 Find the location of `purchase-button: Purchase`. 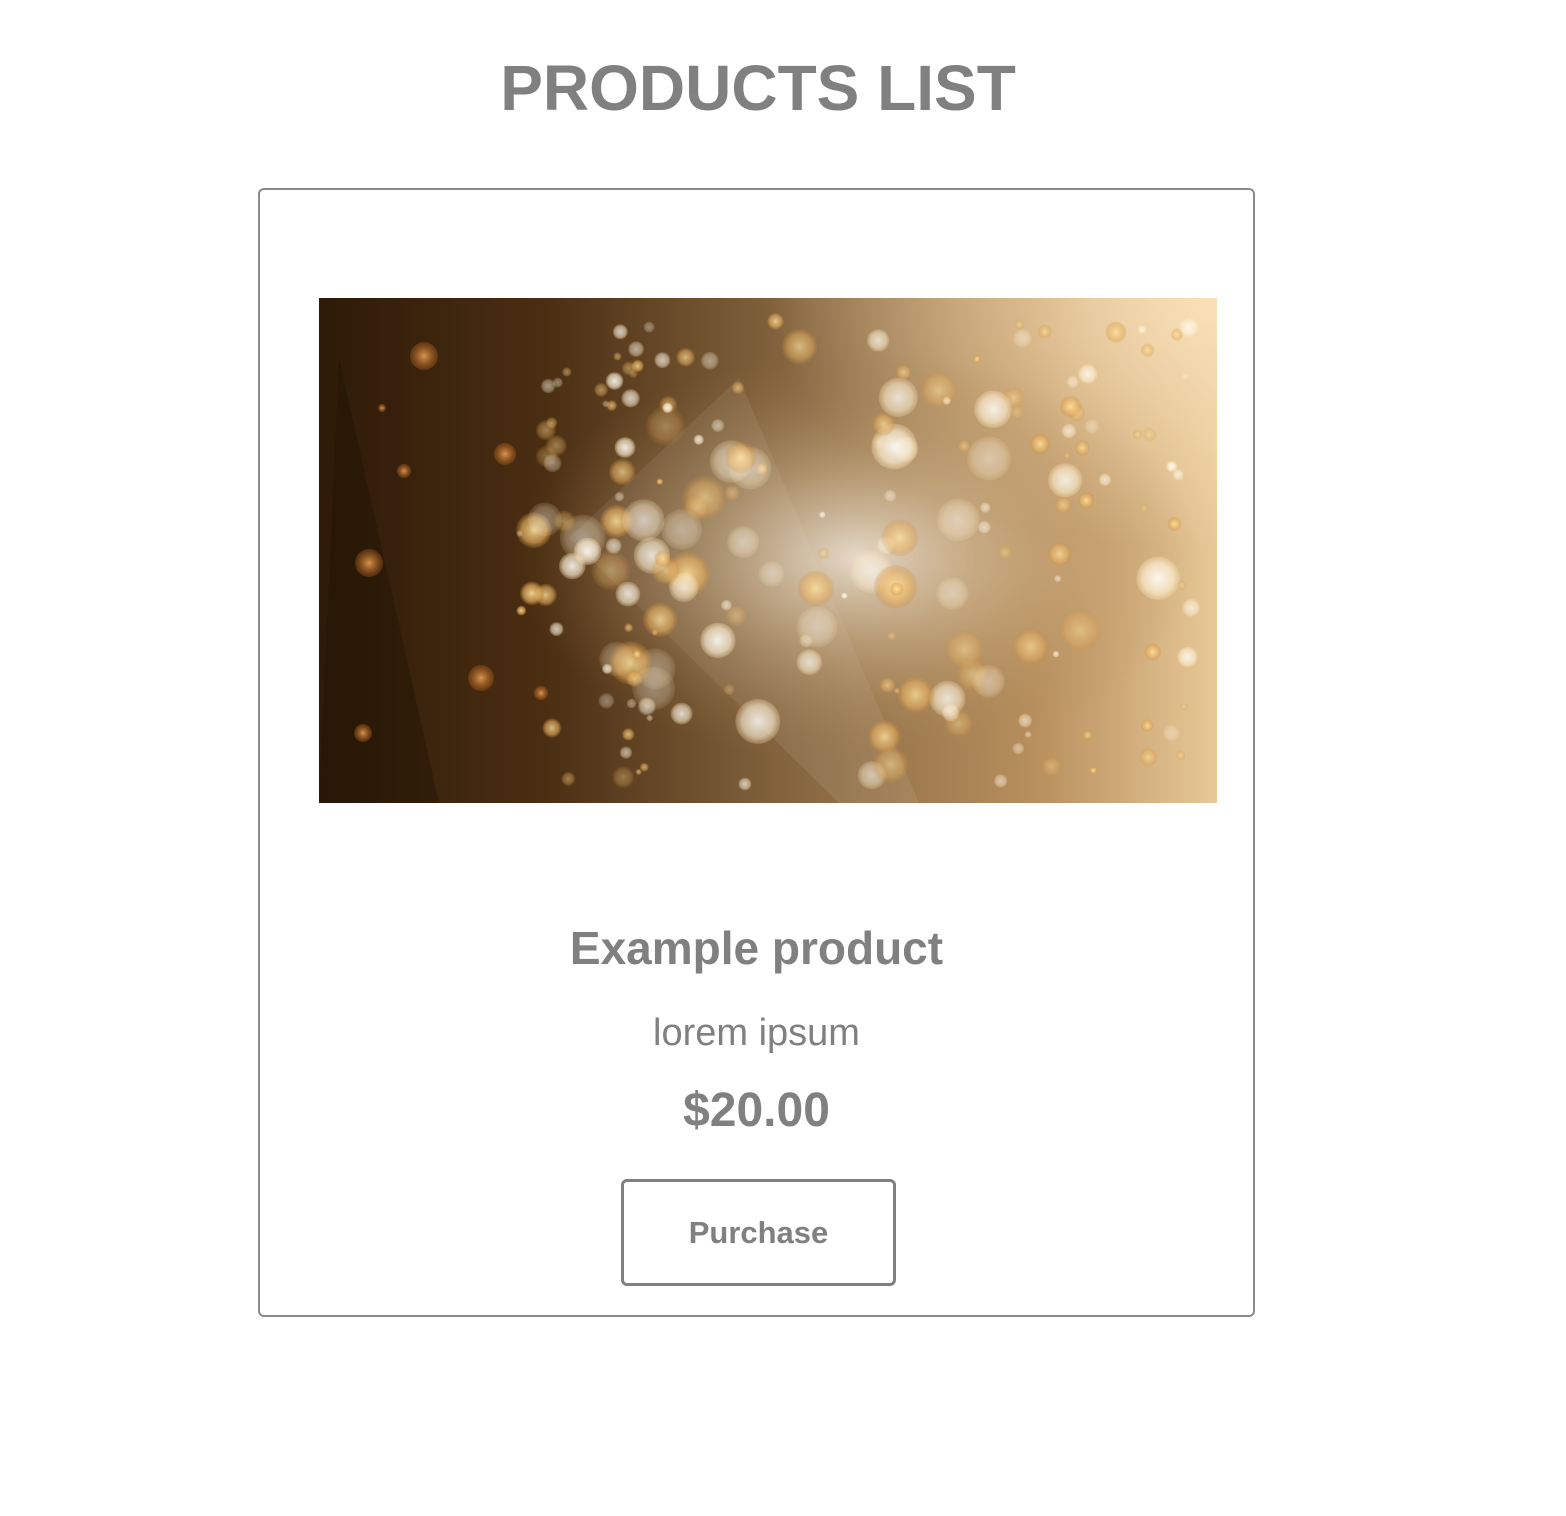

purchase-button: Purchase is located at coordinates (758, 1232).